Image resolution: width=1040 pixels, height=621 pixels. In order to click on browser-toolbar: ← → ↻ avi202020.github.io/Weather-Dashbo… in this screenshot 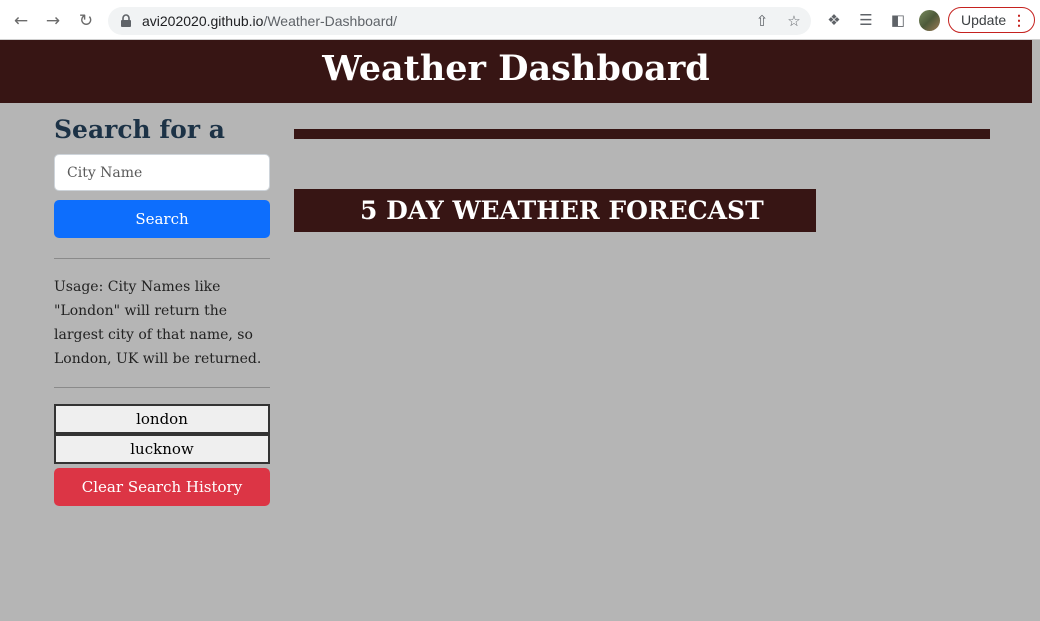, I will do `click(520, 20)`.